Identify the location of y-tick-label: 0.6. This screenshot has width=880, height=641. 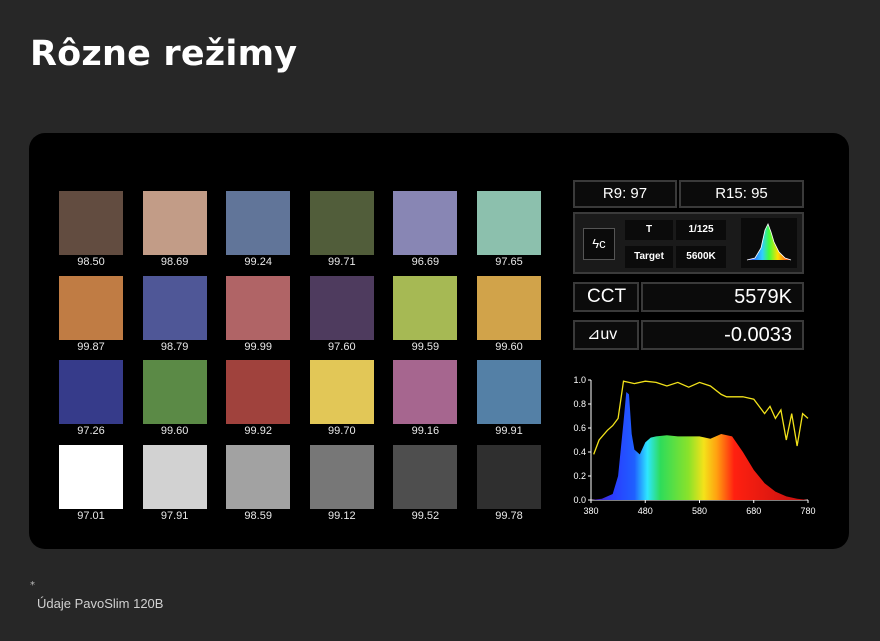
(579, 428).